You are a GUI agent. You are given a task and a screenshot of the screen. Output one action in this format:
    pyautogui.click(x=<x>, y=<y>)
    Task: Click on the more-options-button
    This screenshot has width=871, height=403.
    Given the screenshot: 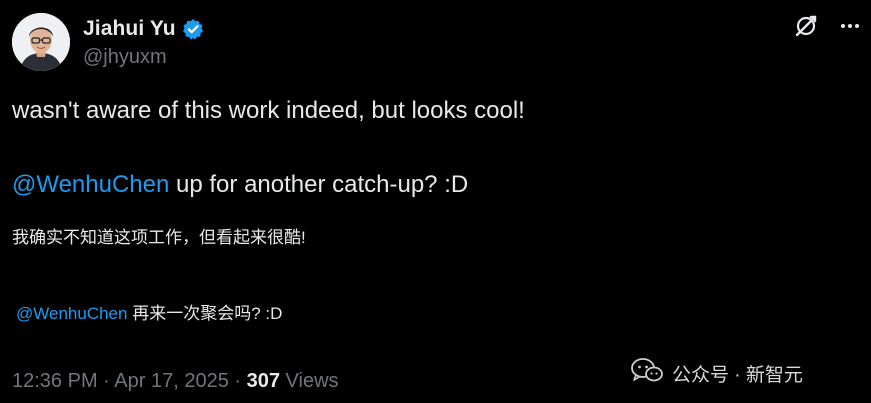 What is the action you would take?
    pyautogui.click(x=850, y=28)
    